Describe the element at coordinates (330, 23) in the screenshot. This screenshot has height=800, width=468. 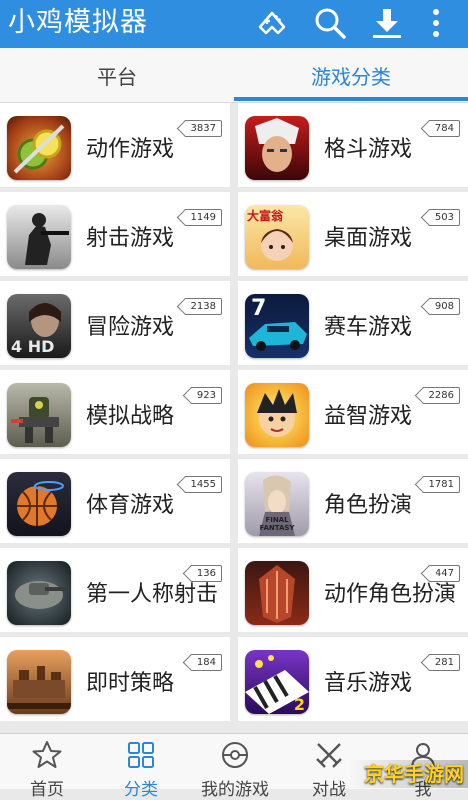
I see `search-icon` at that location.